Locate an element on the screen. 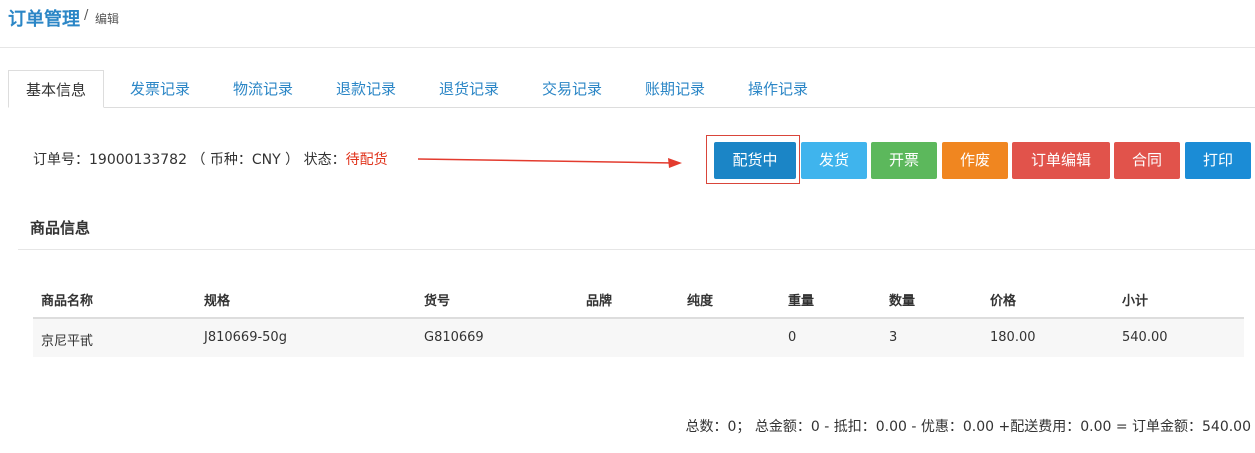  page-title: 订单管理 is located at coordinates (44, 19).